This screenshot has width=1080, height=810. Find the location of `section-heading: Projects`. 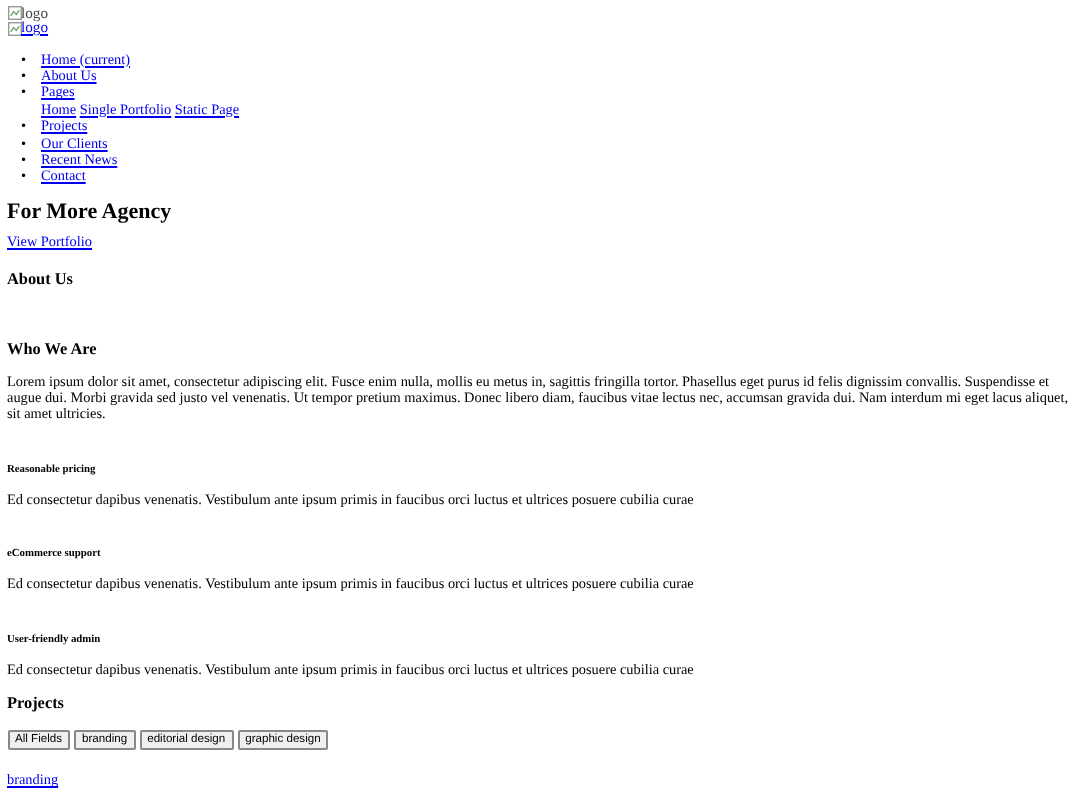

section-heading: Projects is located at coordinates (36, 703).